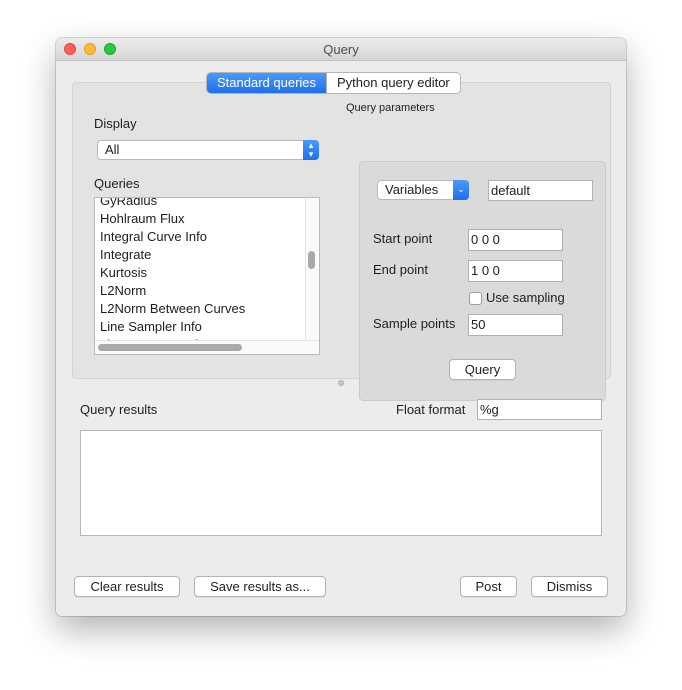 The image size is (682, 690). I want to click on start-point-field: 0 0 0, so click(515, 240).